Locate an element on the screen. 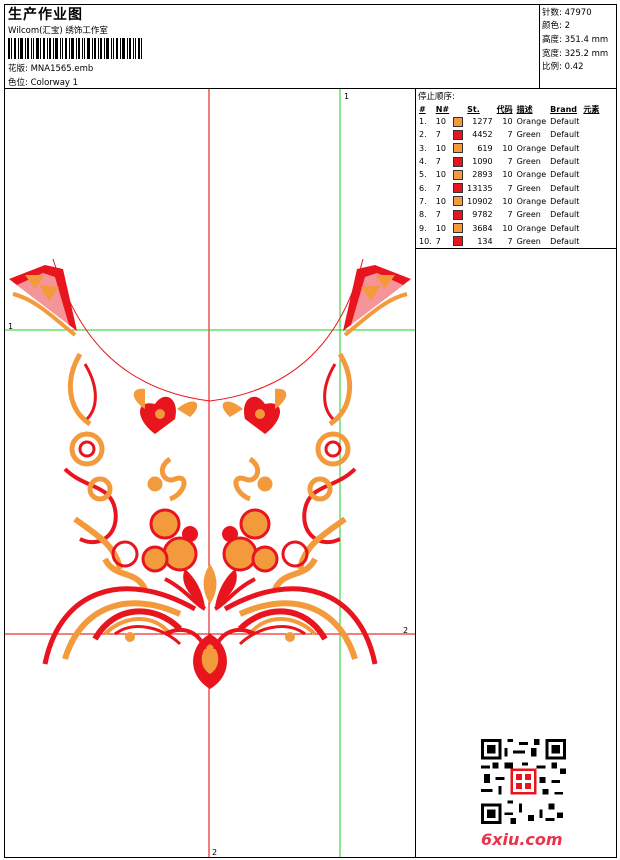 The width and height of the screenshot is (620, 860). row-stitches: 10902 is located at coordinates (480, 201).